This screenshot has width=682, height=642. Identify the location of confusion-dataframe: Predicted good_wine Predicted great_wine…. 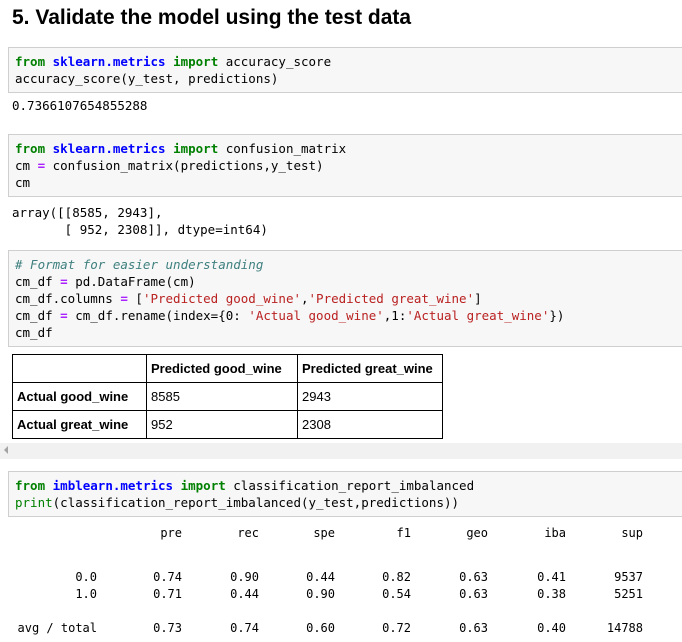
(227, 396).